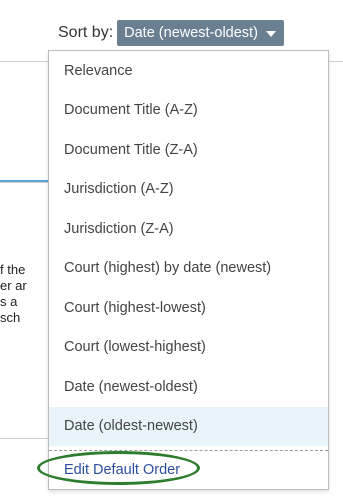 The height and width of the screenshot is (502, 343). What do you see at coordinates (188, 190) in the screenshot?
I see `sort-option-jurisdiction-az: Jurisdiction (A-Z)` at bounding box center [188, 190].